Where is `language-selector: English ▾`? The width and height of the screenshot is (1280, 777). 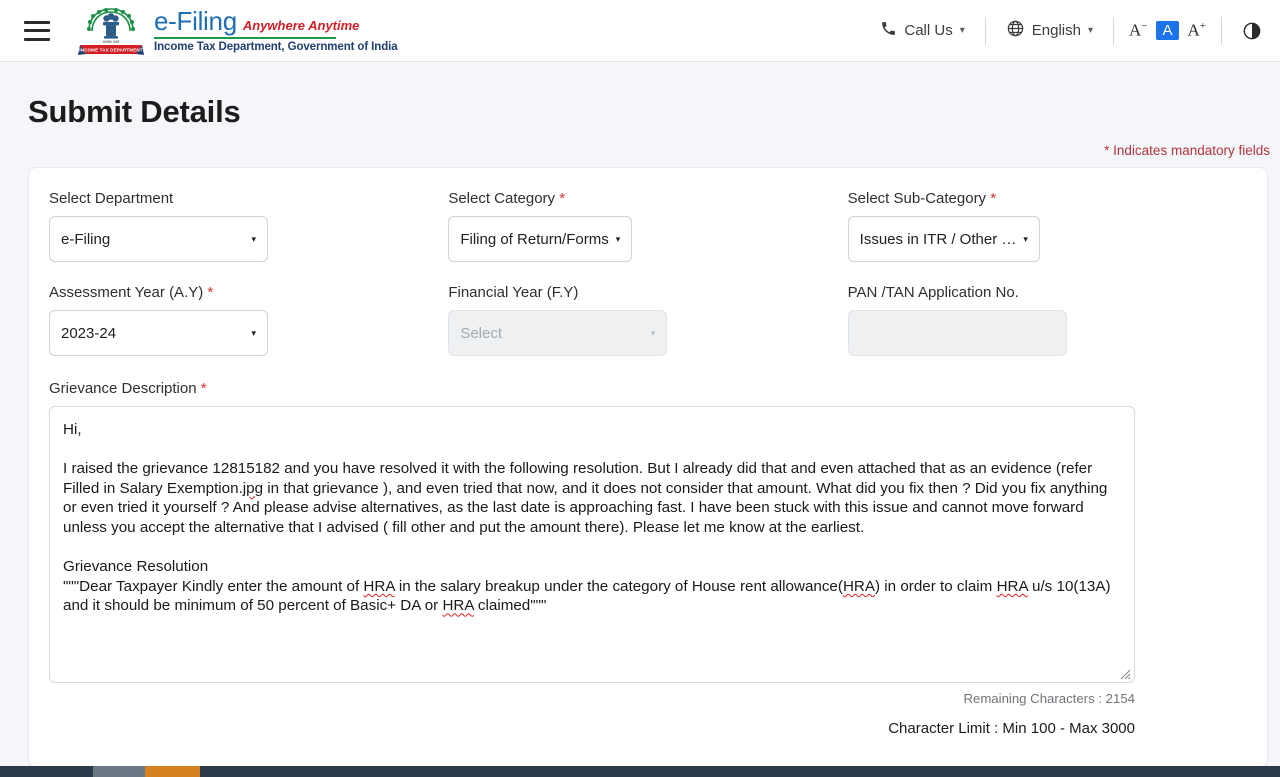
language-selector: English ▾ is located at coordinates (1049, 30).